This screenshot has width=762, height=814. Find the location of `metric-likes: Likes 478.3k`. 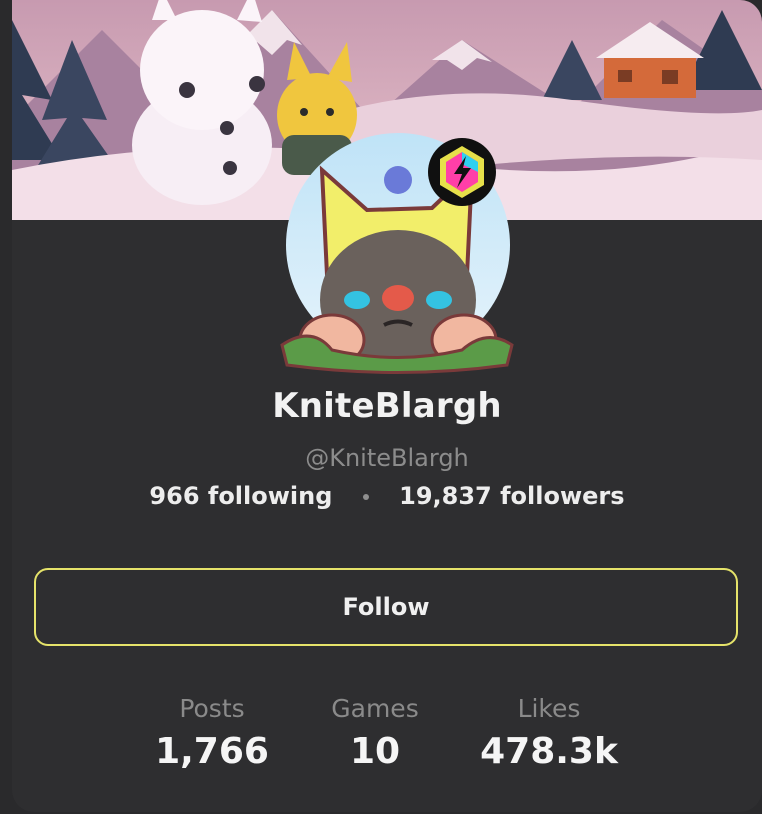

metric-likes: Likes 478.3k is located at coordinates (549, 733).